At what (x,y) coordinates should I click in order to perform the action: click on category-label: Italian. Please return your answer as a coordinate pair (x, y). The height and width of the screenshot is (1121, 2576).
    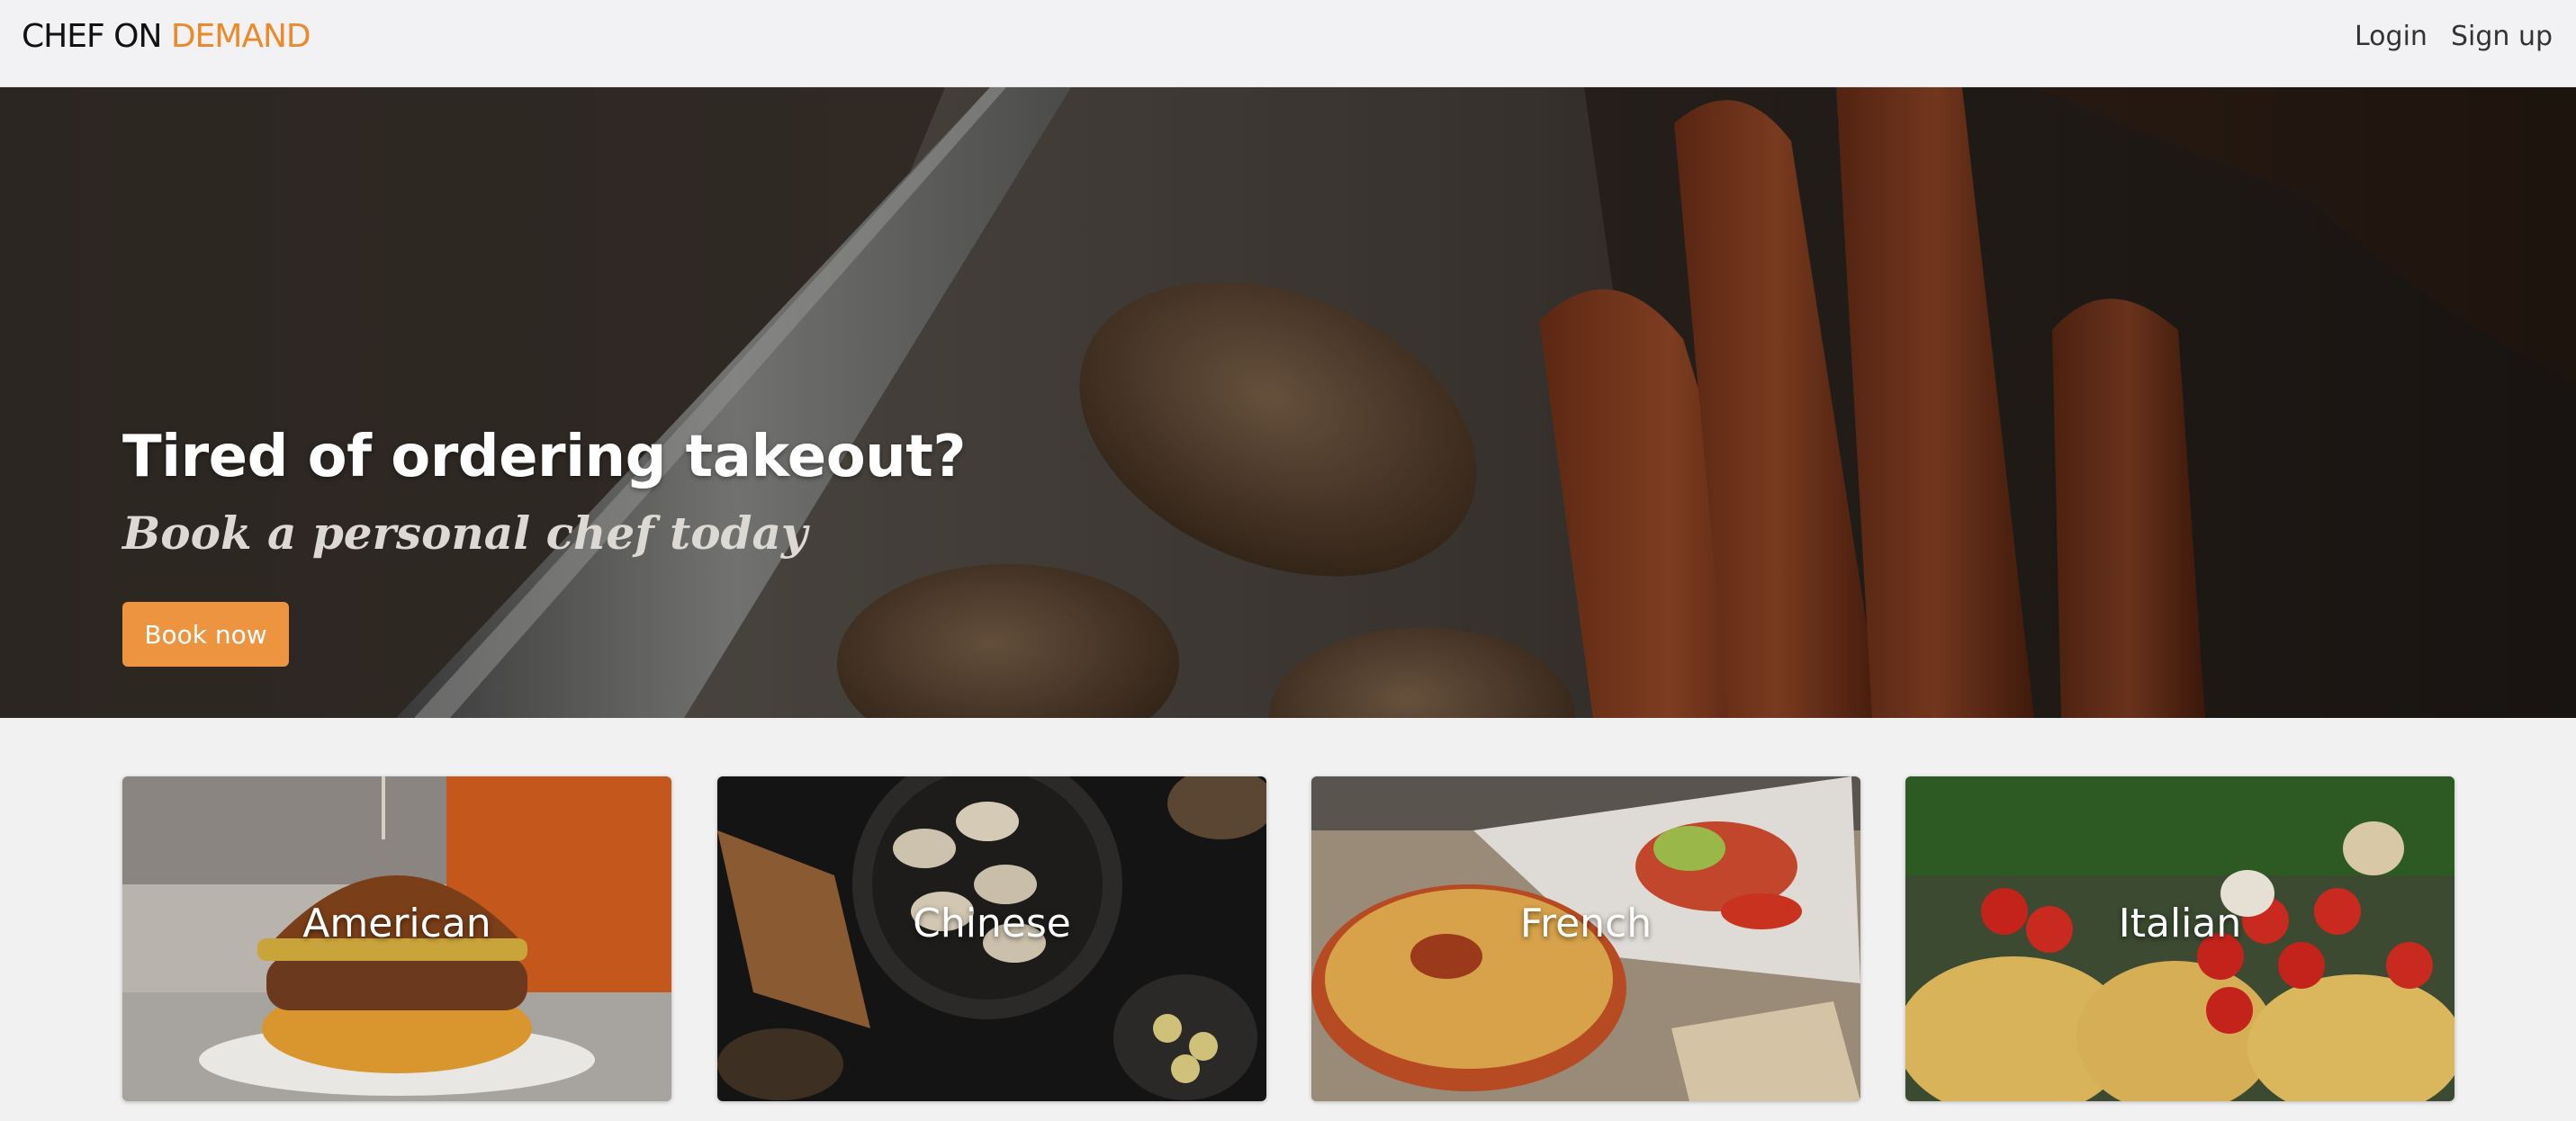
    Looking at the image, I should click on (2180, 923).